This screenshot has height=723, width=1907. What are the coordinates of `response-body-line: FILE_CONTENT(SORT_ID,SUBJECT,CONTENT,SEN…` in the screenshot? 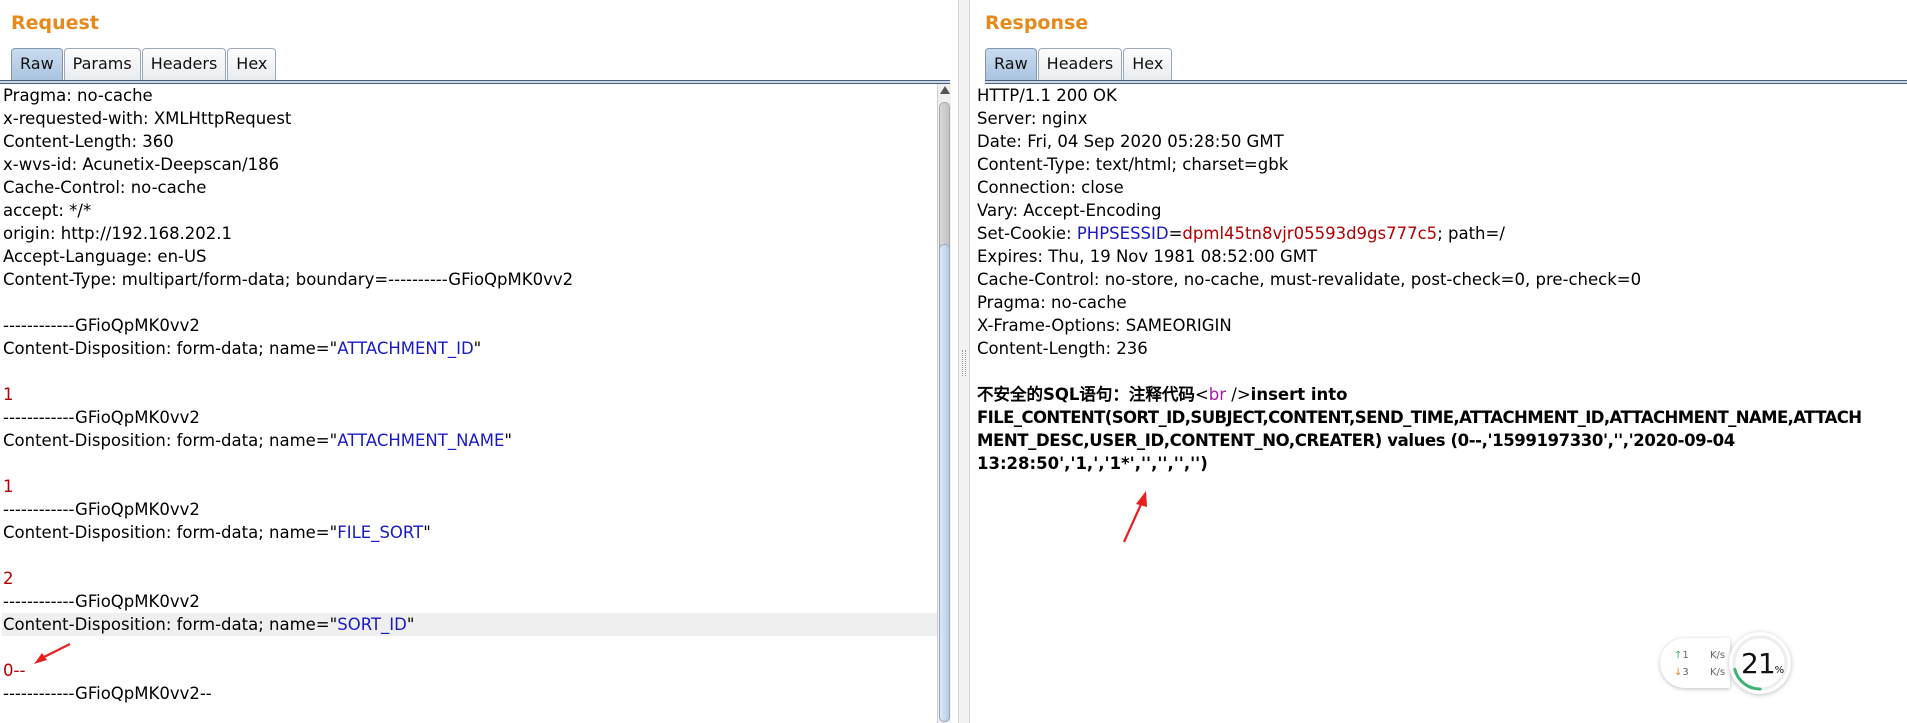 It's located at (1419, 417).